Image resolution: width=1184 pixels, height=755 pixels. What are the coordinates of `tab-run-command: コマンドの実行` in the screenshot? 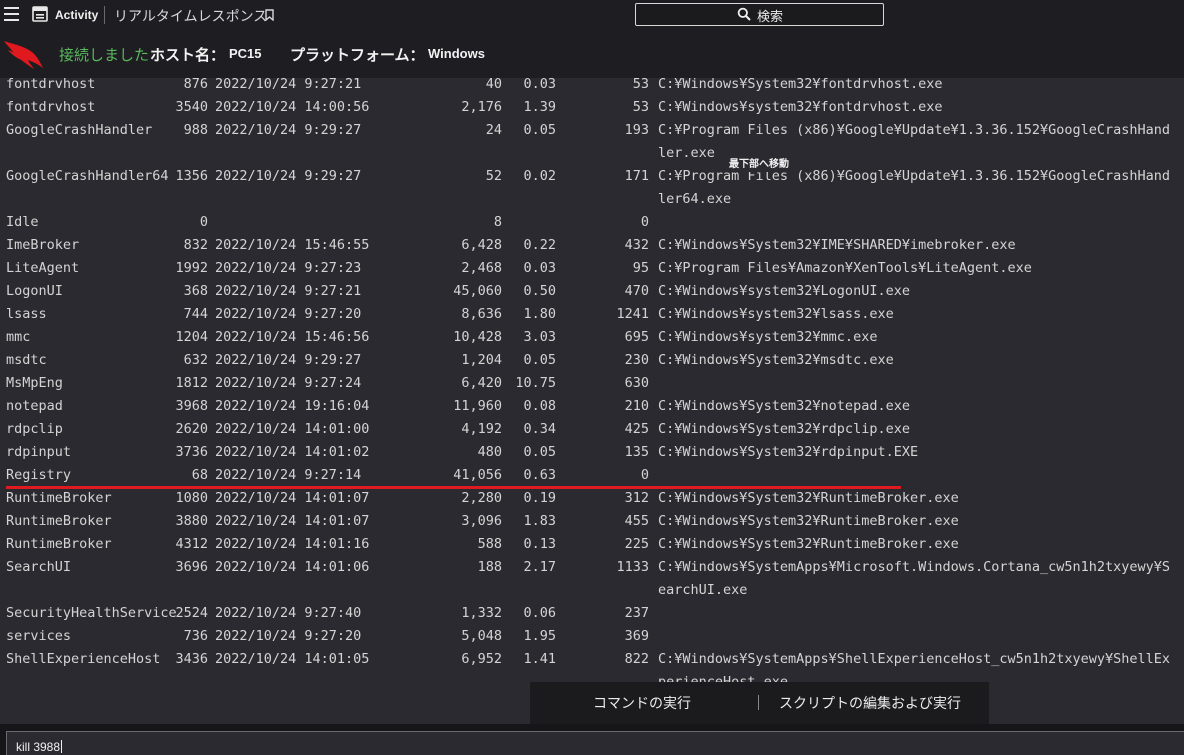 It's located at (642, 703).